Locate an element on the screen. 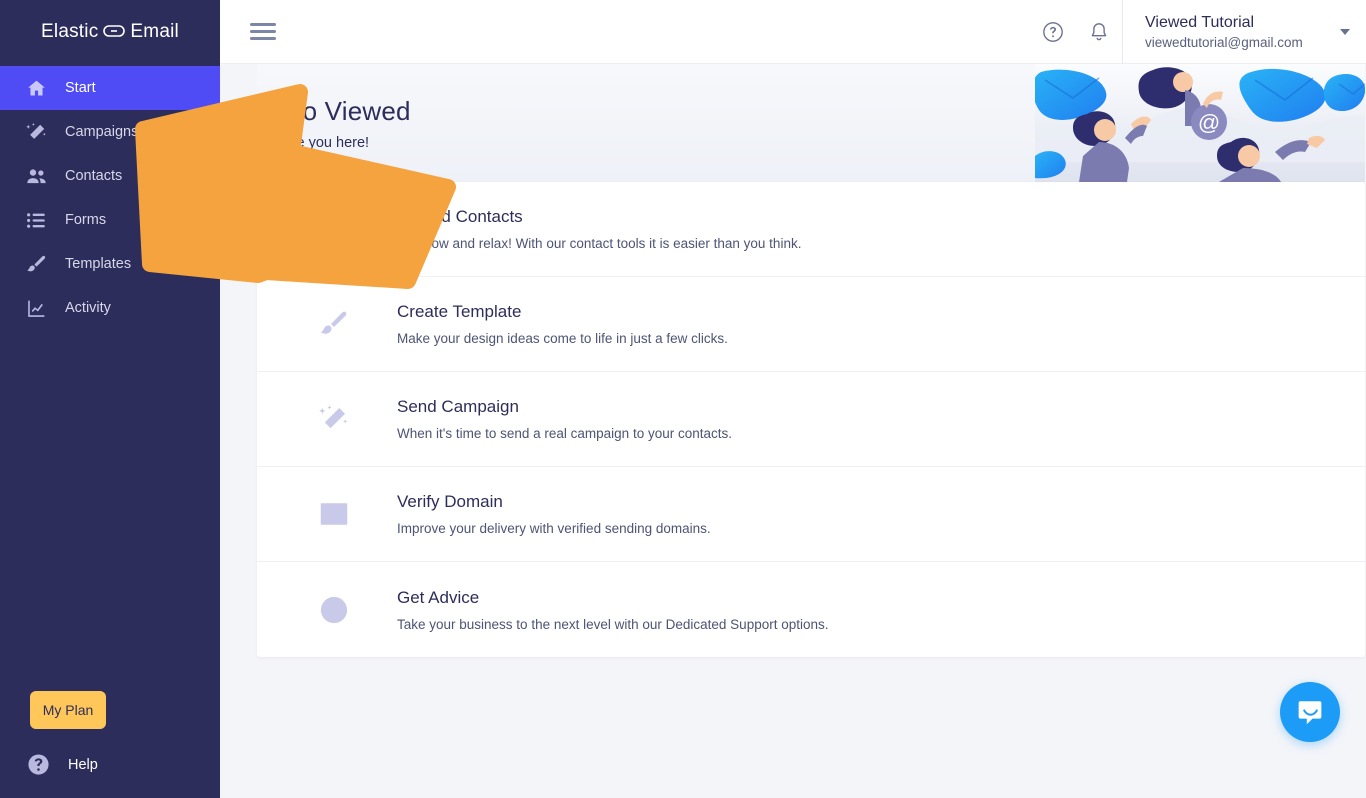  topbar: Viewed Tutorial viewedtutorial@gmail.com is located at coordinates (793, 32).